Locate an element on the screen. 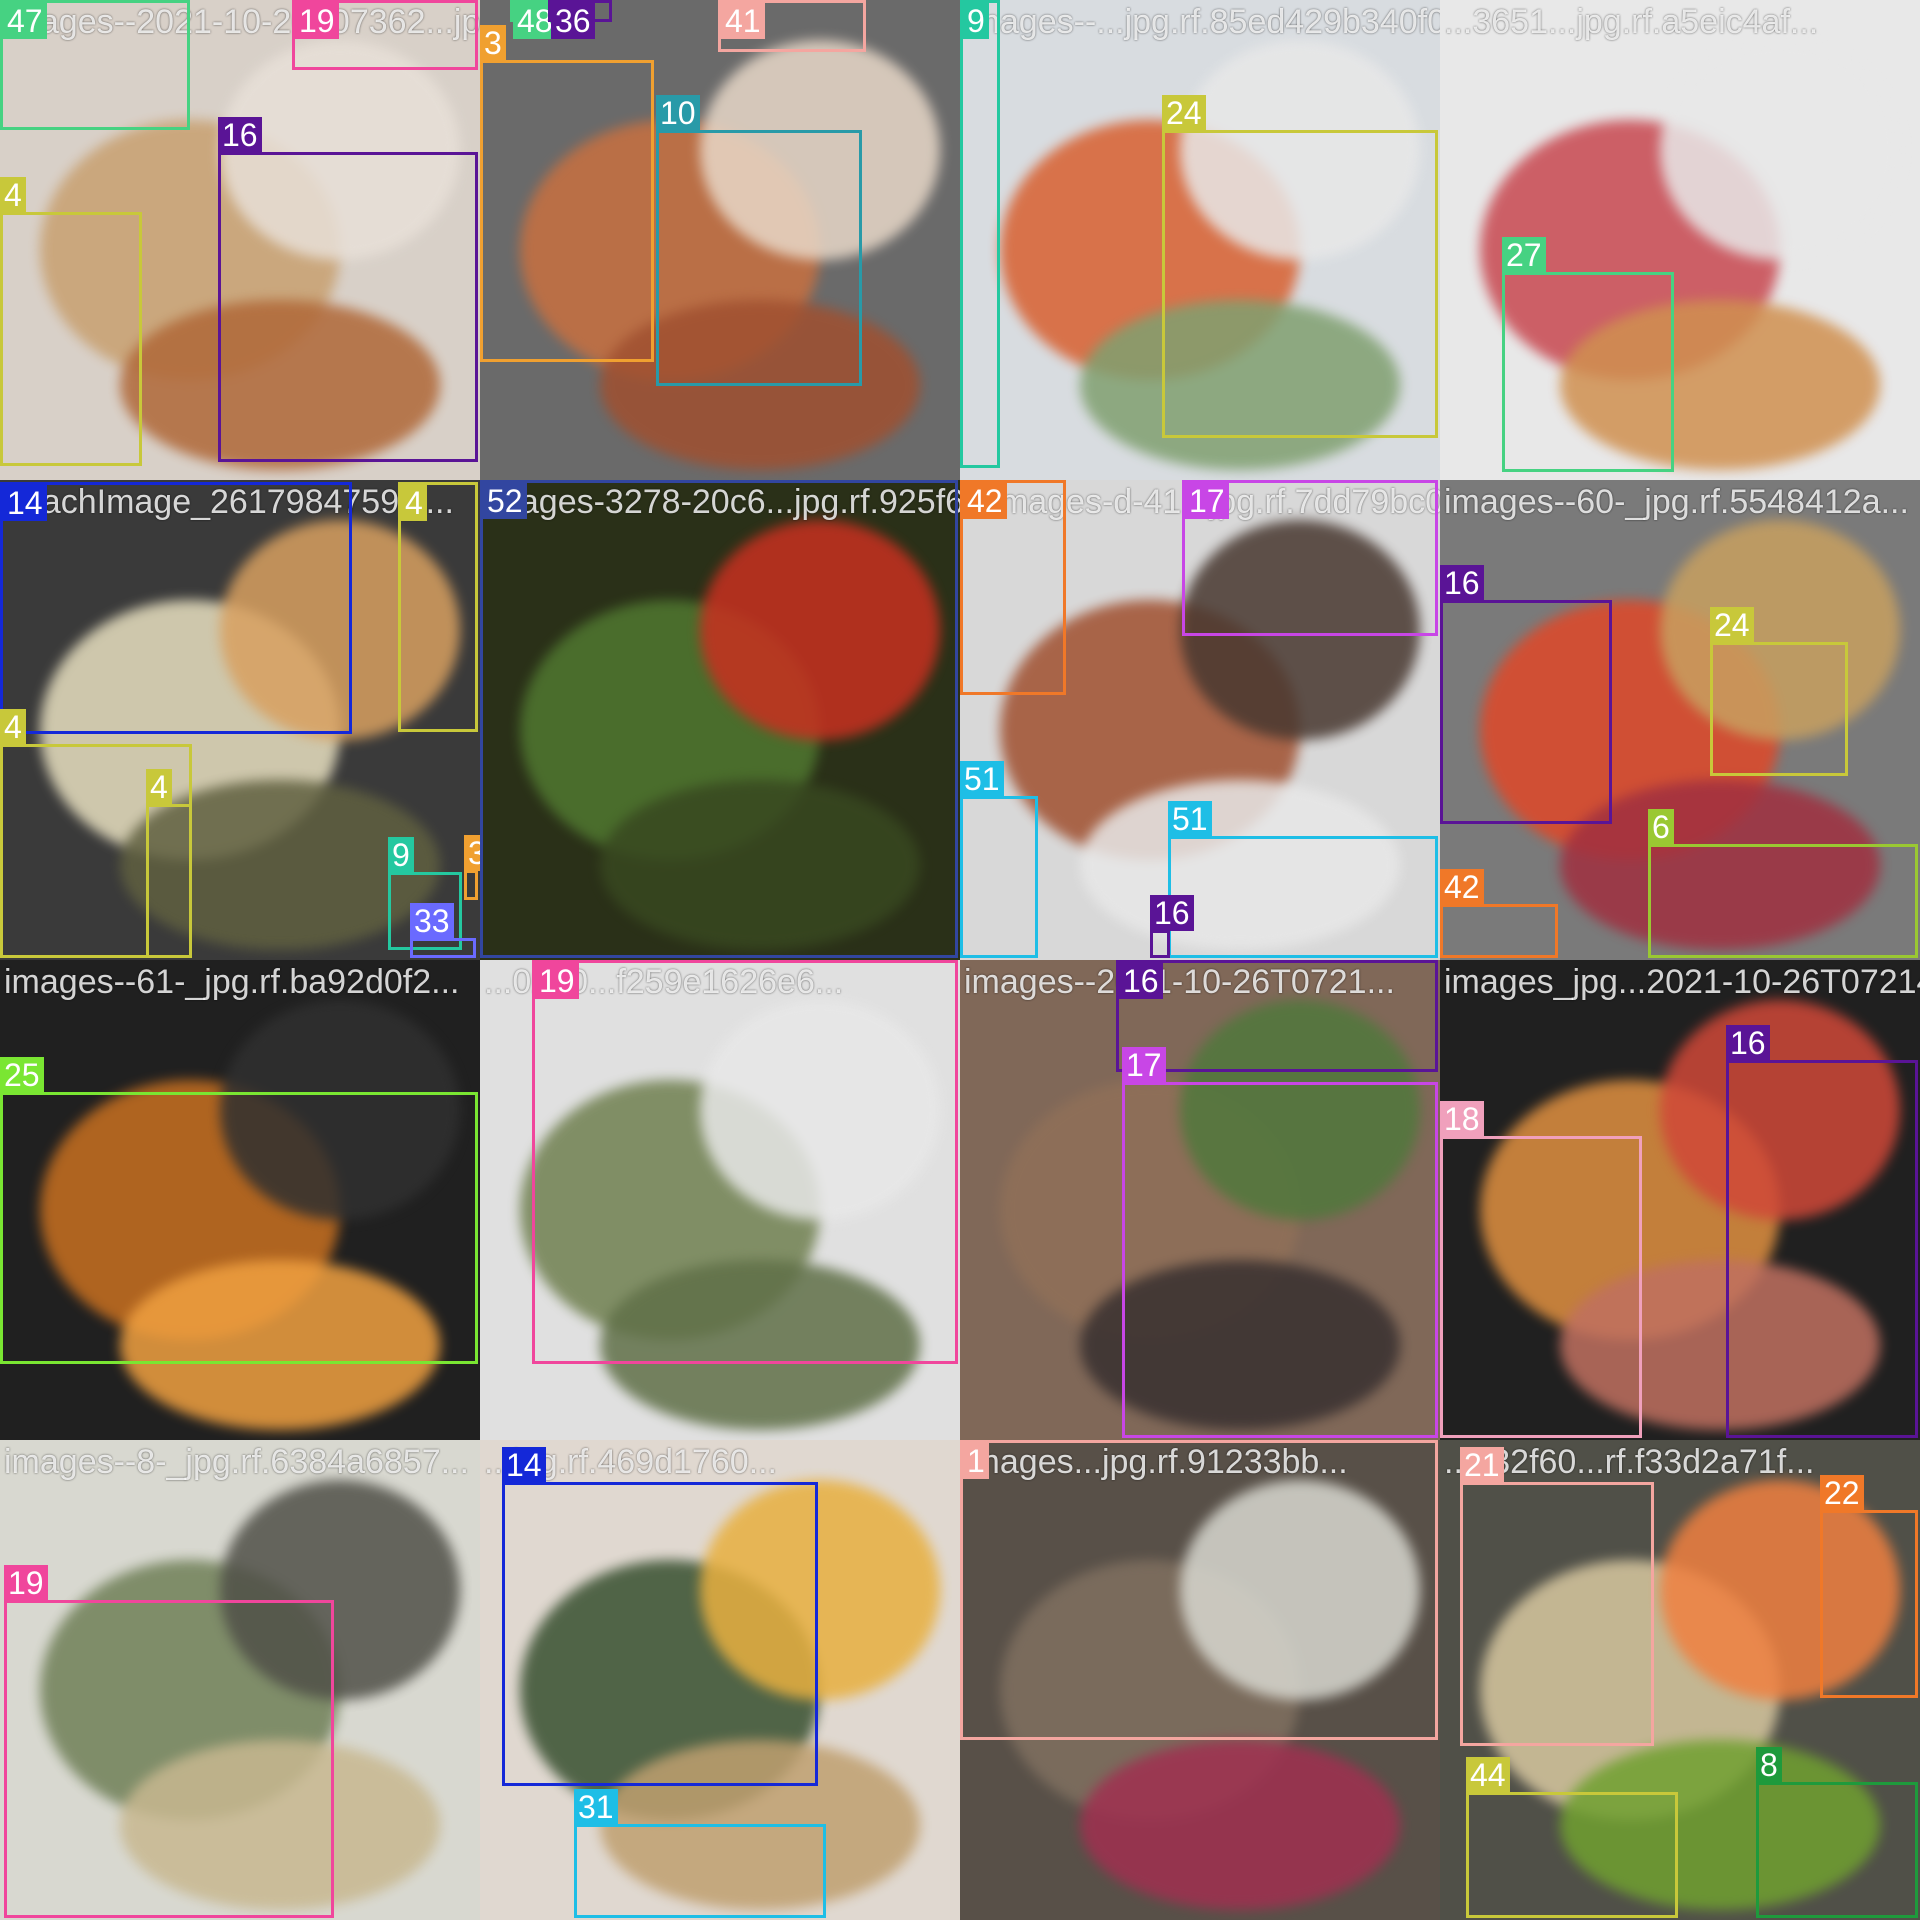 The height and width of the screenshot is (1920, 1920). class-label-tag: 22 is located at coordinates (1842, 1493).